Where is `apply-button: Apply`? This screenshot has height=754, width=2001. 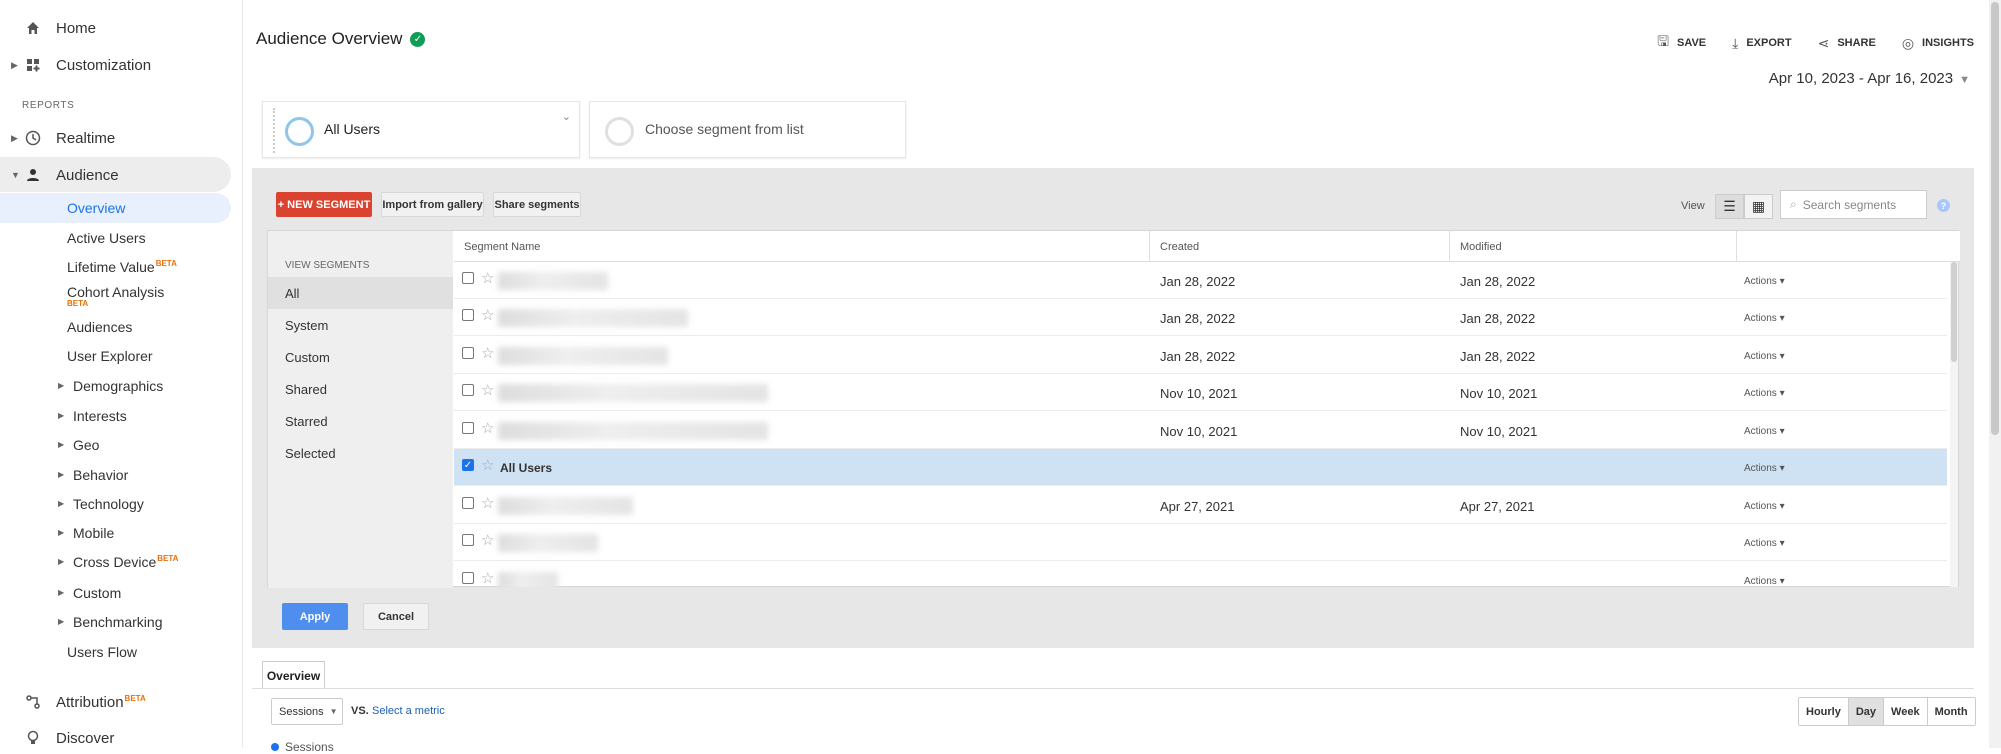
apply-button: Apply is located at coordinates (315, 616).